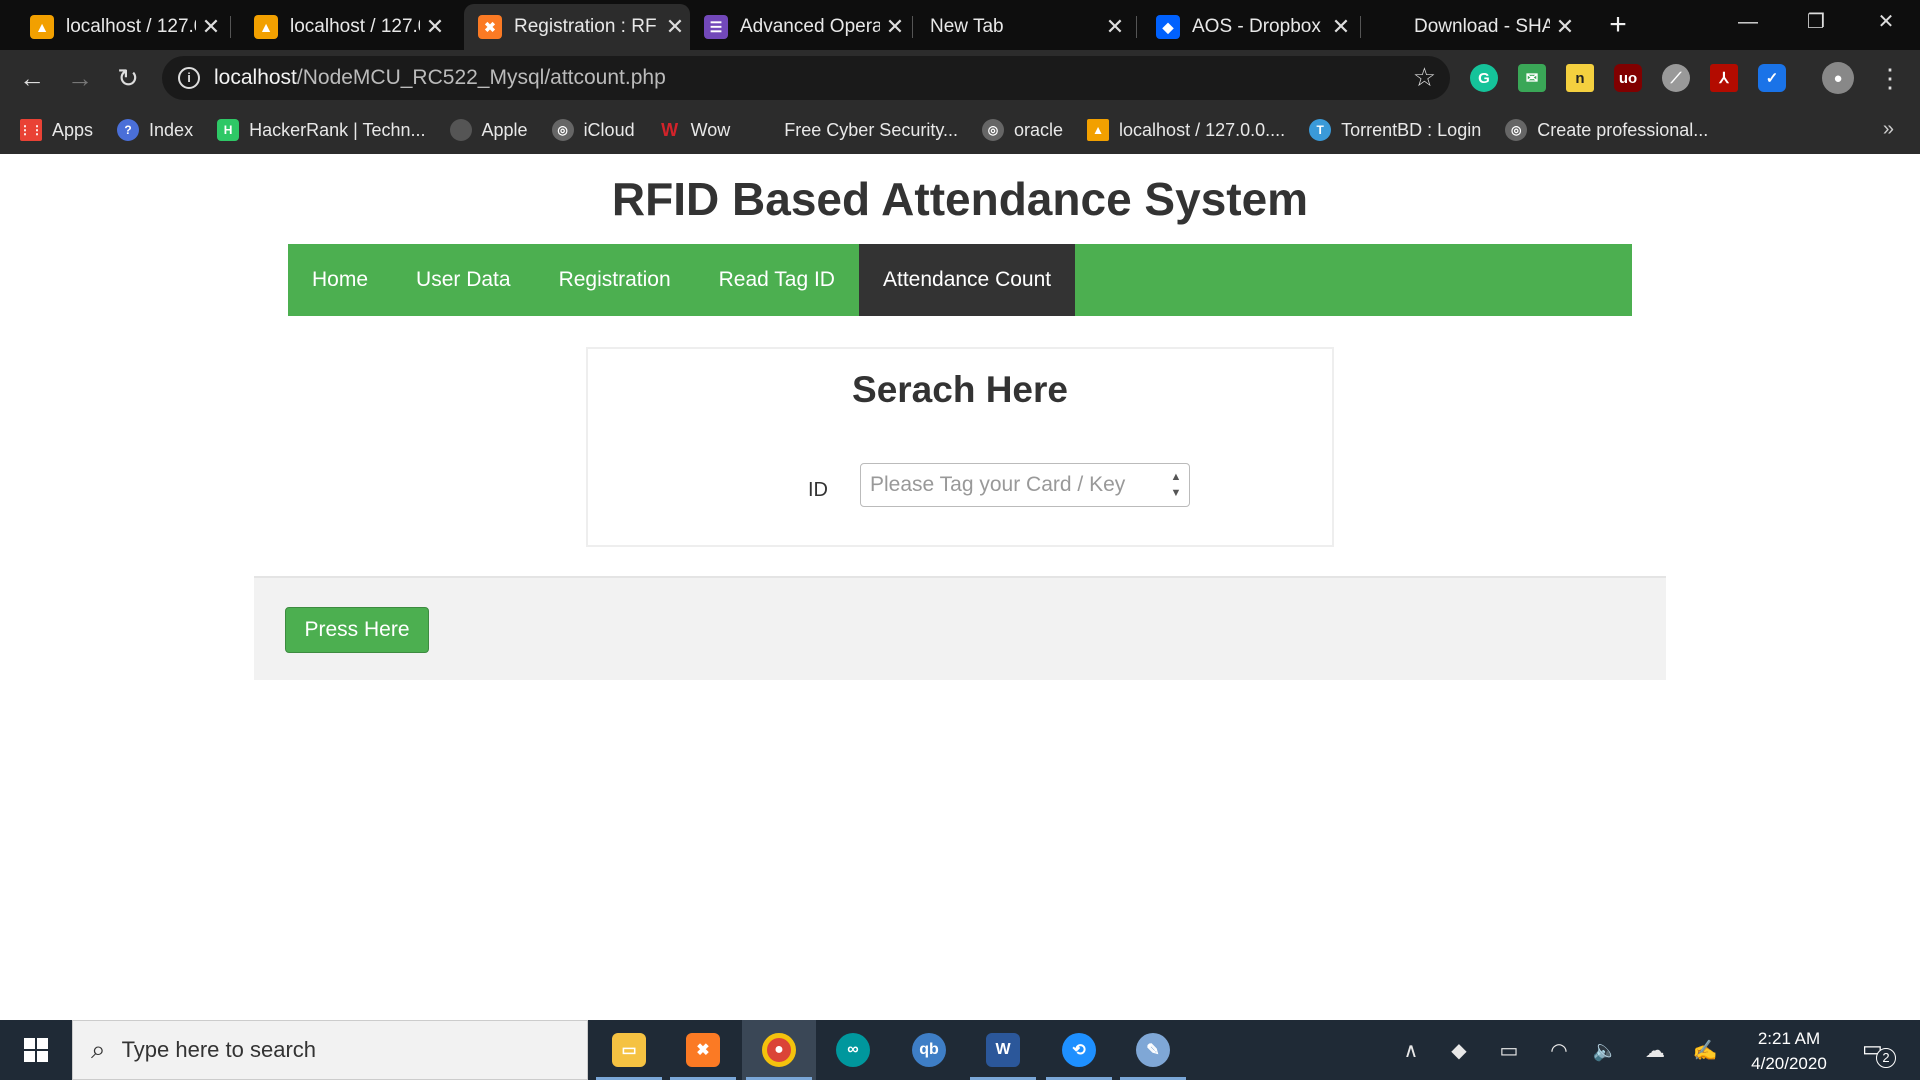 The image size is (1920, 1080). Describe the element at coordinates (340, 280) in the screenshot. I see `nav-home: Home` at that location.